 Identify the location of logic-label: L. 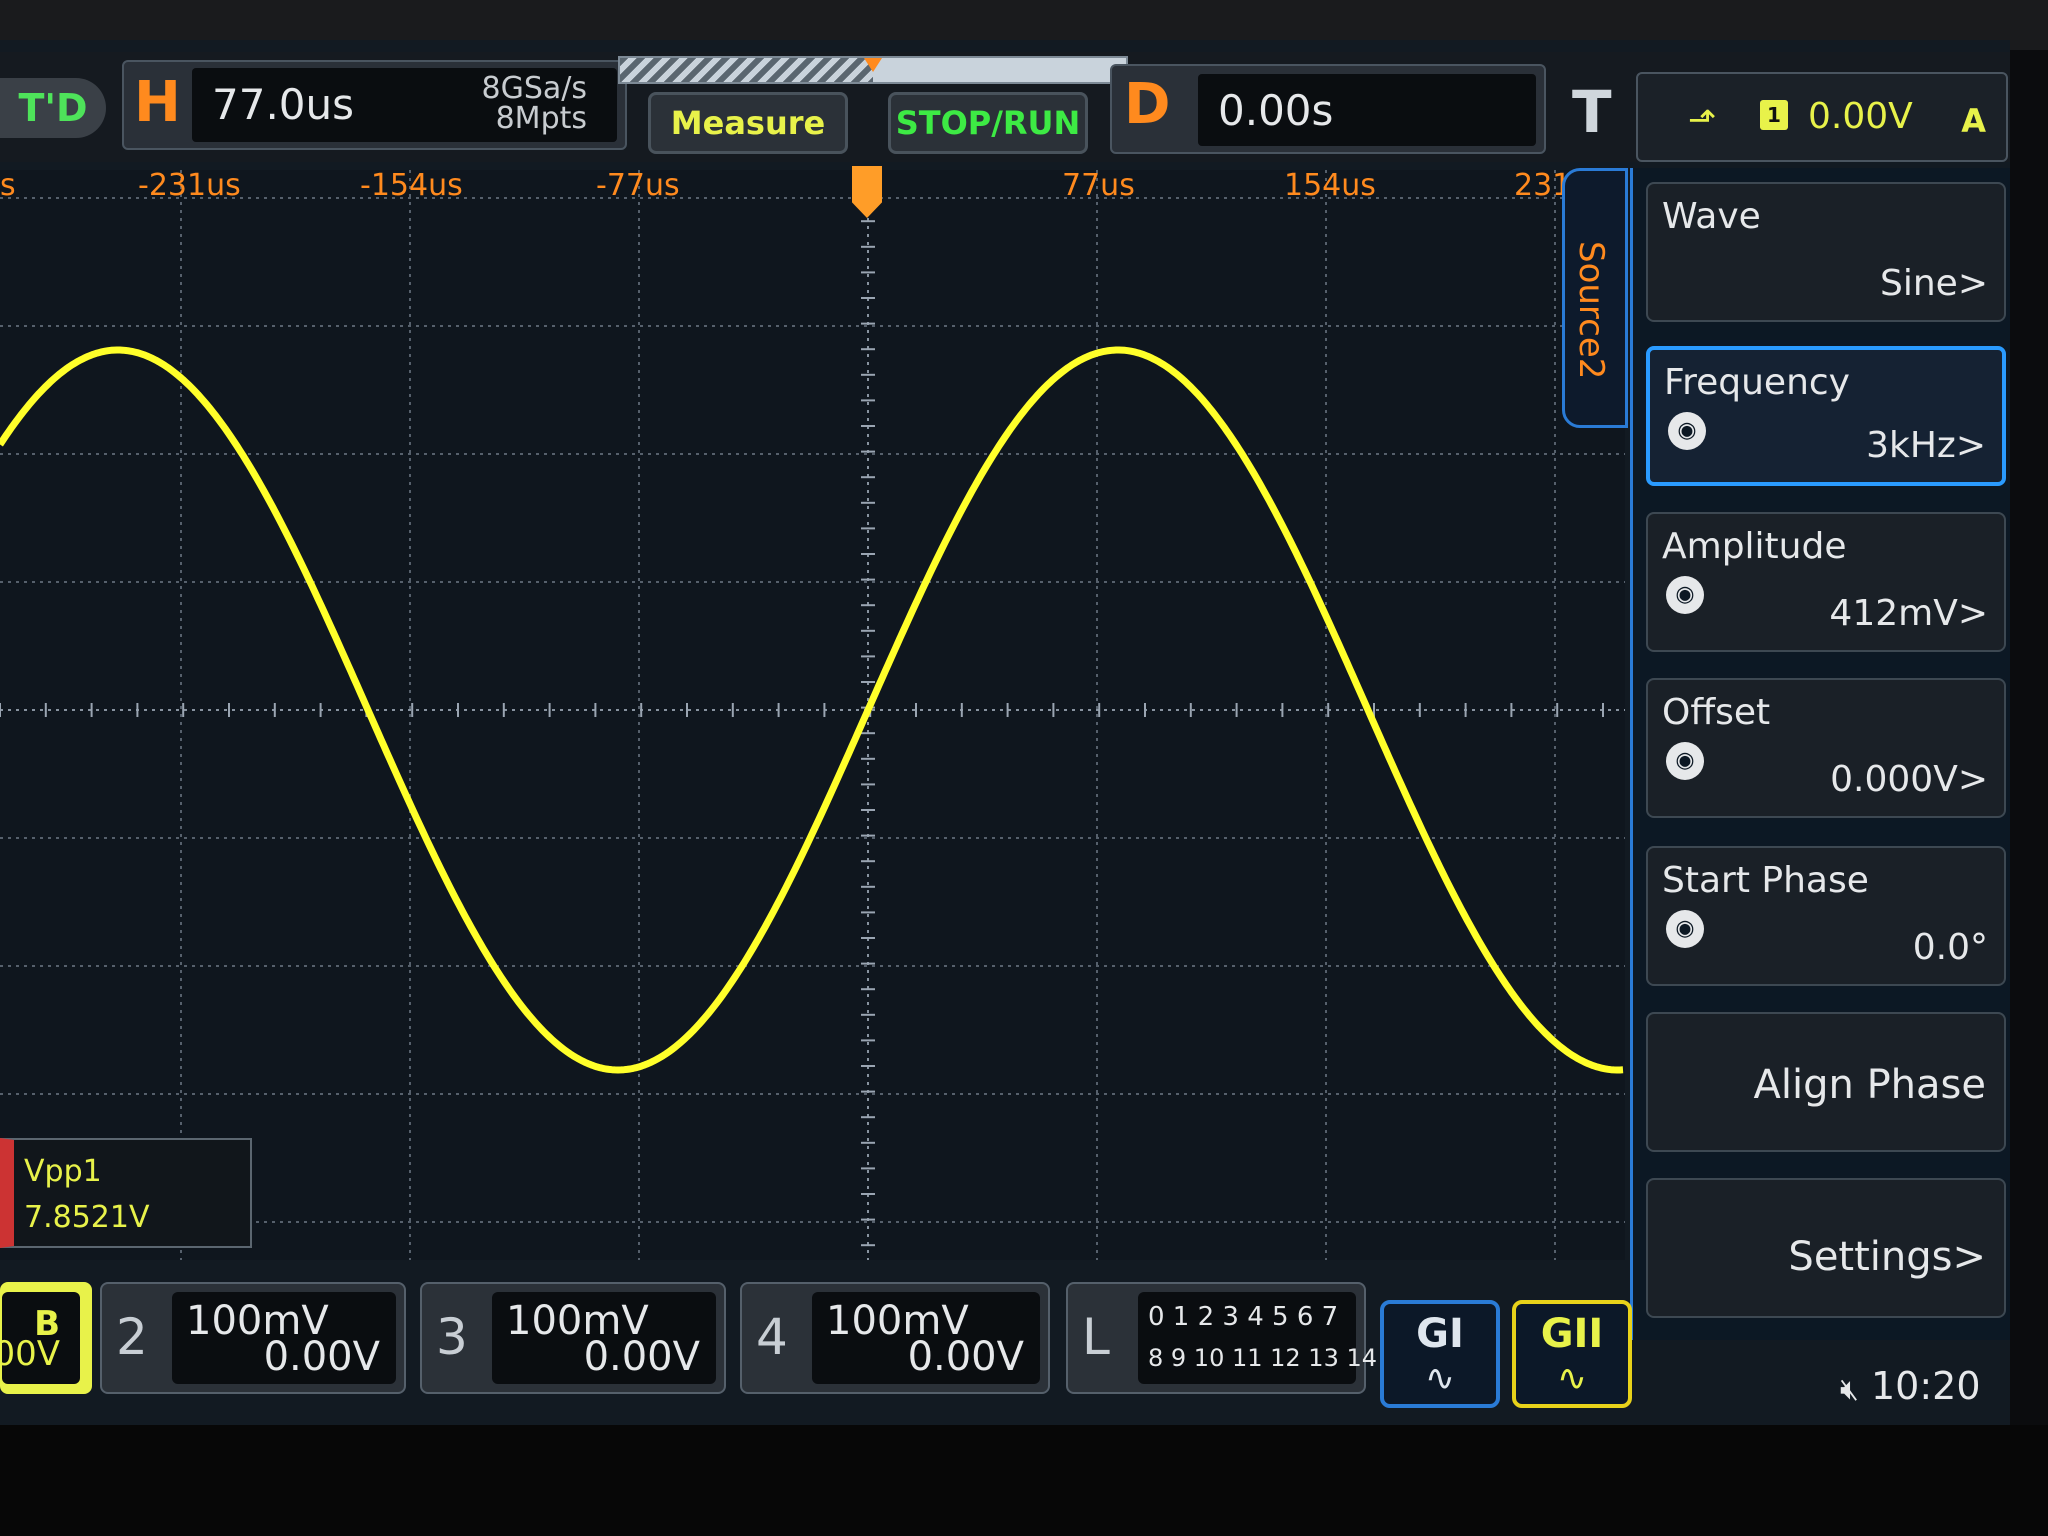
(1096, 1337).